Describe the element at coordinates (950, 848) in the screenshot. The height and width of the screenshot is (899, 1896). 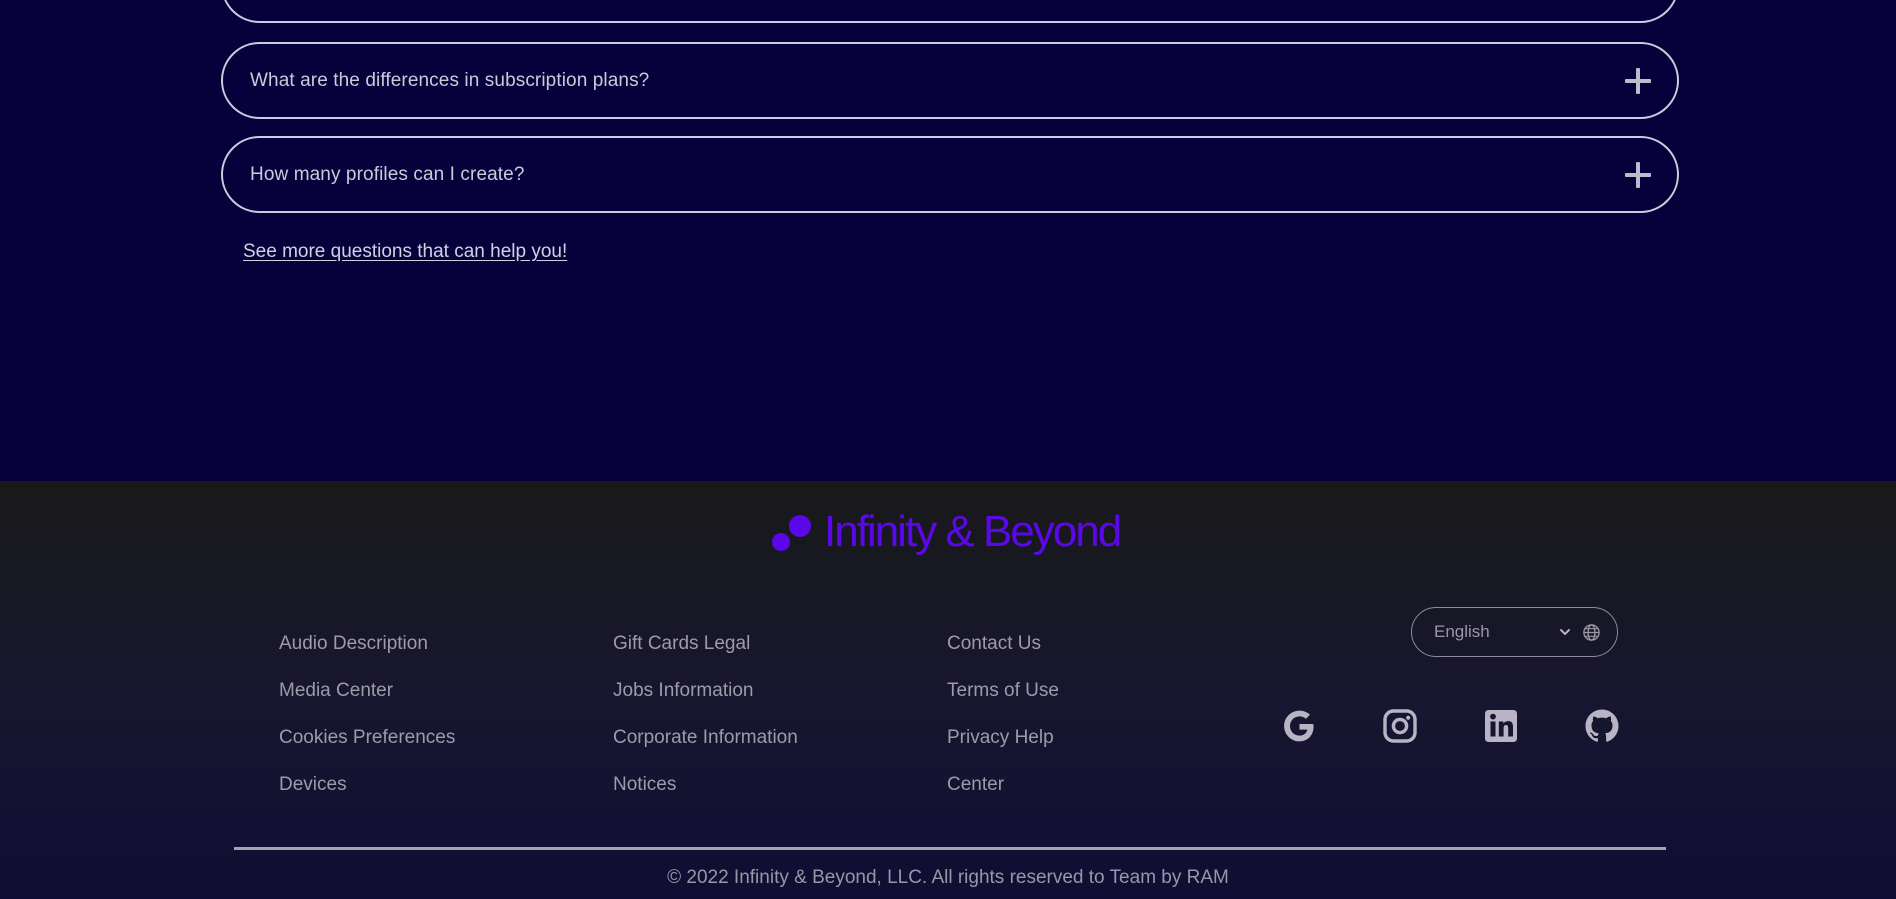
I see `footer-divider` at that location.